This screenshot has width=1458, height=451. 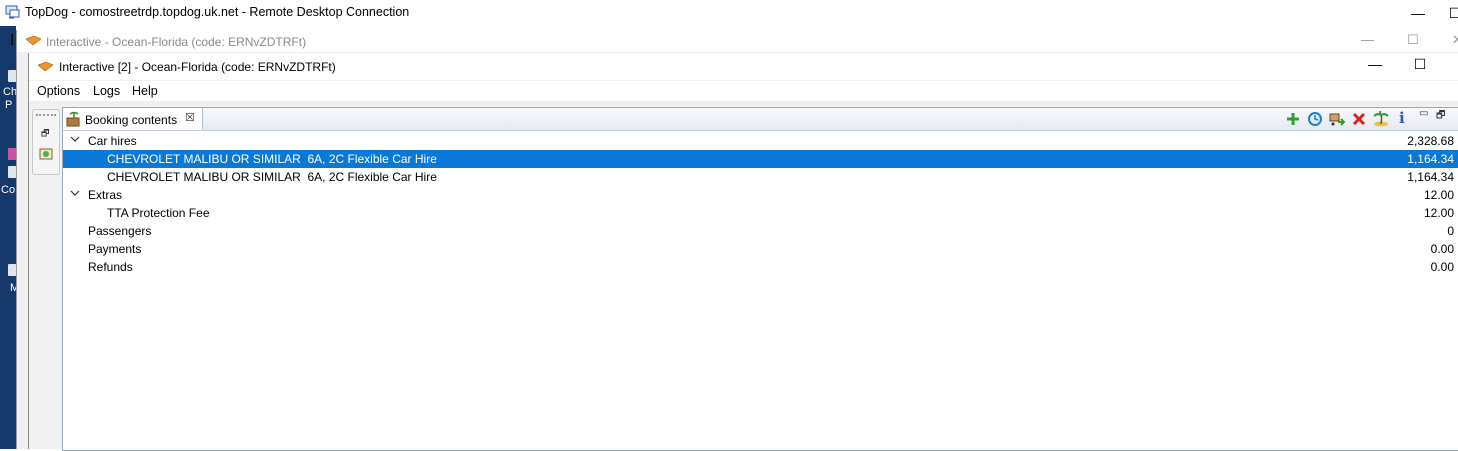 I want to click on info-icon: i, so click(x=1407, y=118).